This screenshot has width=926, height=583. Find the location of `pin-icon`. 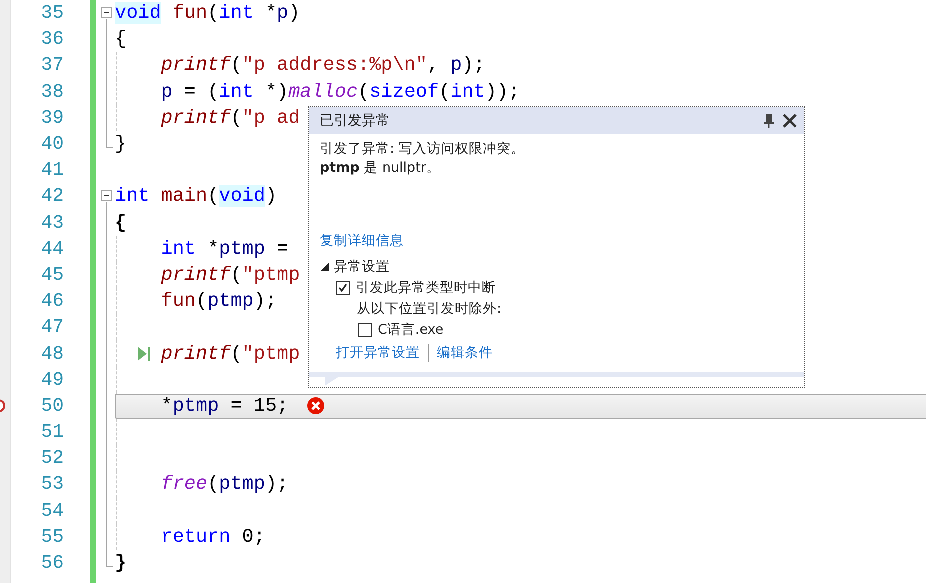

pin-icon is located at coordinates (769, 121).